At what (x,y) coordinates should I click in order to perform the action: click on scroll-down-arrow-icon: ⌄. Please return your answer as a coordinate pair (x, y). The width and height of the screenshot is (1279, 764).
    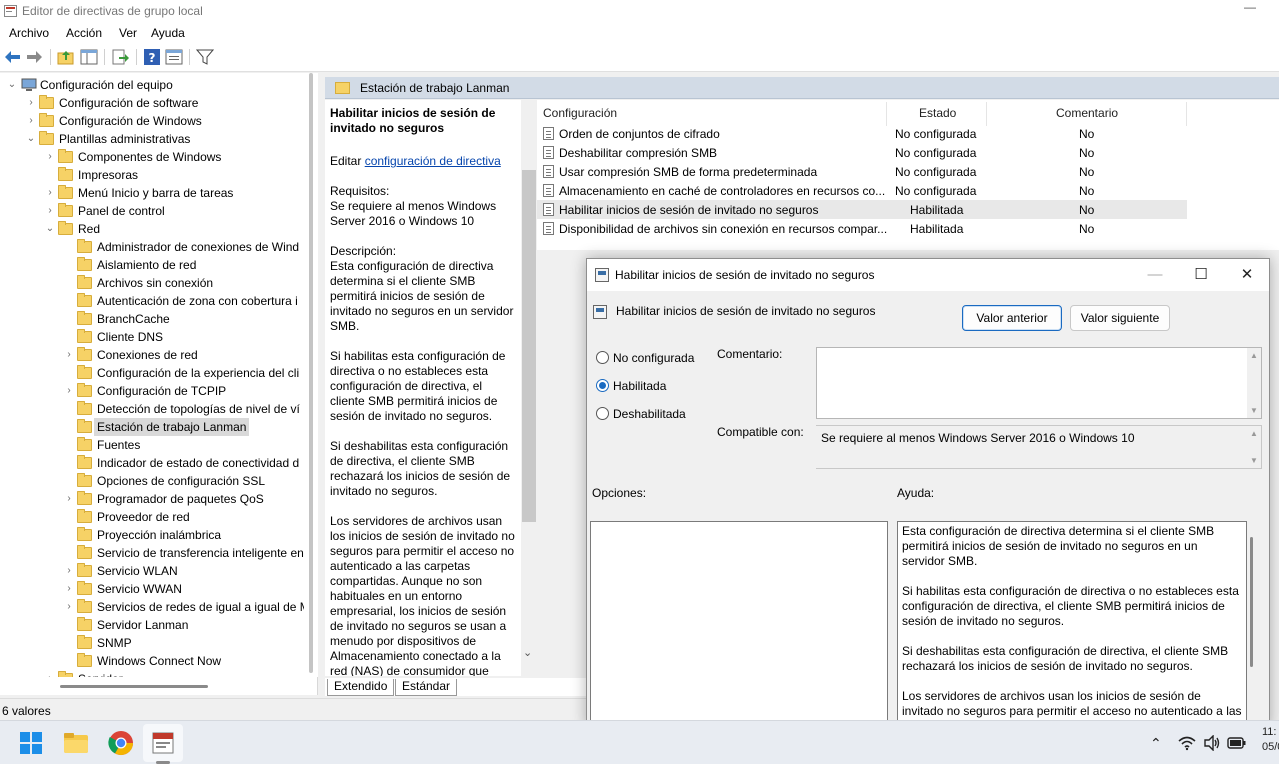
    Looking at the image, I should click on (527, 652).